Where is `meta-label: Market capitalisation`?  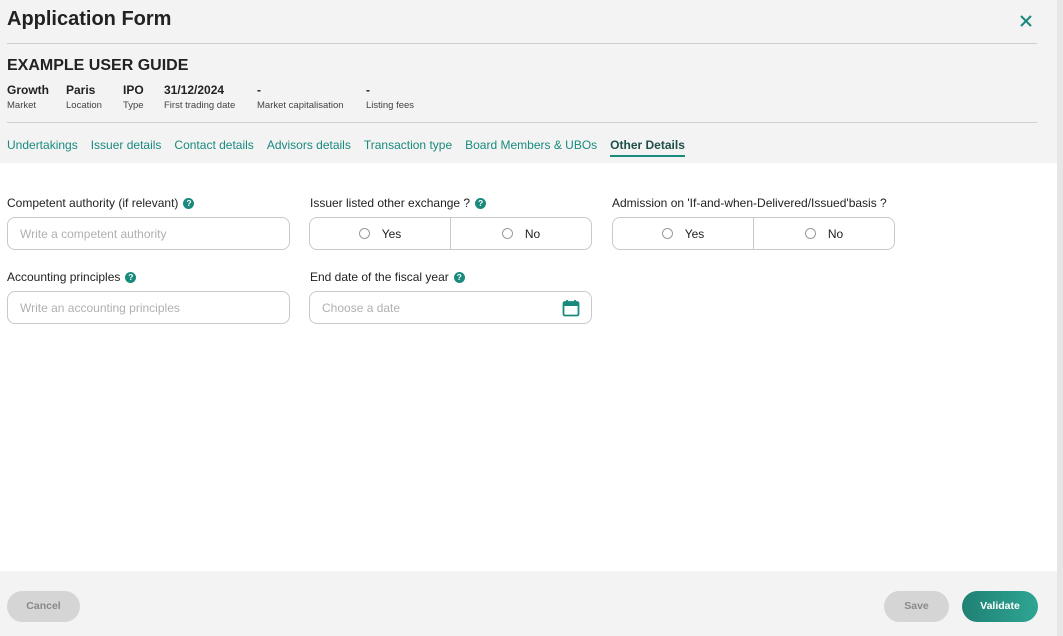 meta-label: Market capitalisation is located at coordinates (300, 105).